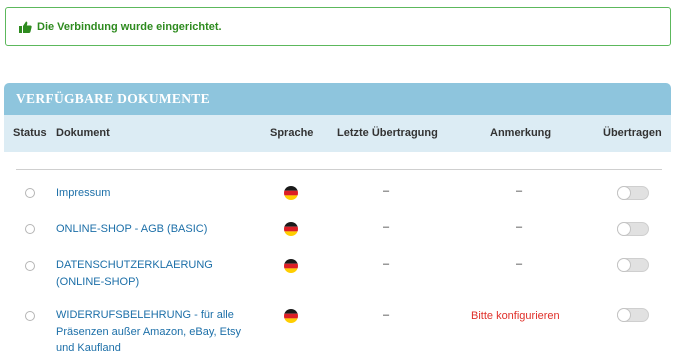 The width and height of the screenshot is (678, 361). What do you see at coordinates (129, 26) in the screenshot?
I see `alert-message: Die Verbindung wurde eingerichtet.` at bounding box center [129, 26].